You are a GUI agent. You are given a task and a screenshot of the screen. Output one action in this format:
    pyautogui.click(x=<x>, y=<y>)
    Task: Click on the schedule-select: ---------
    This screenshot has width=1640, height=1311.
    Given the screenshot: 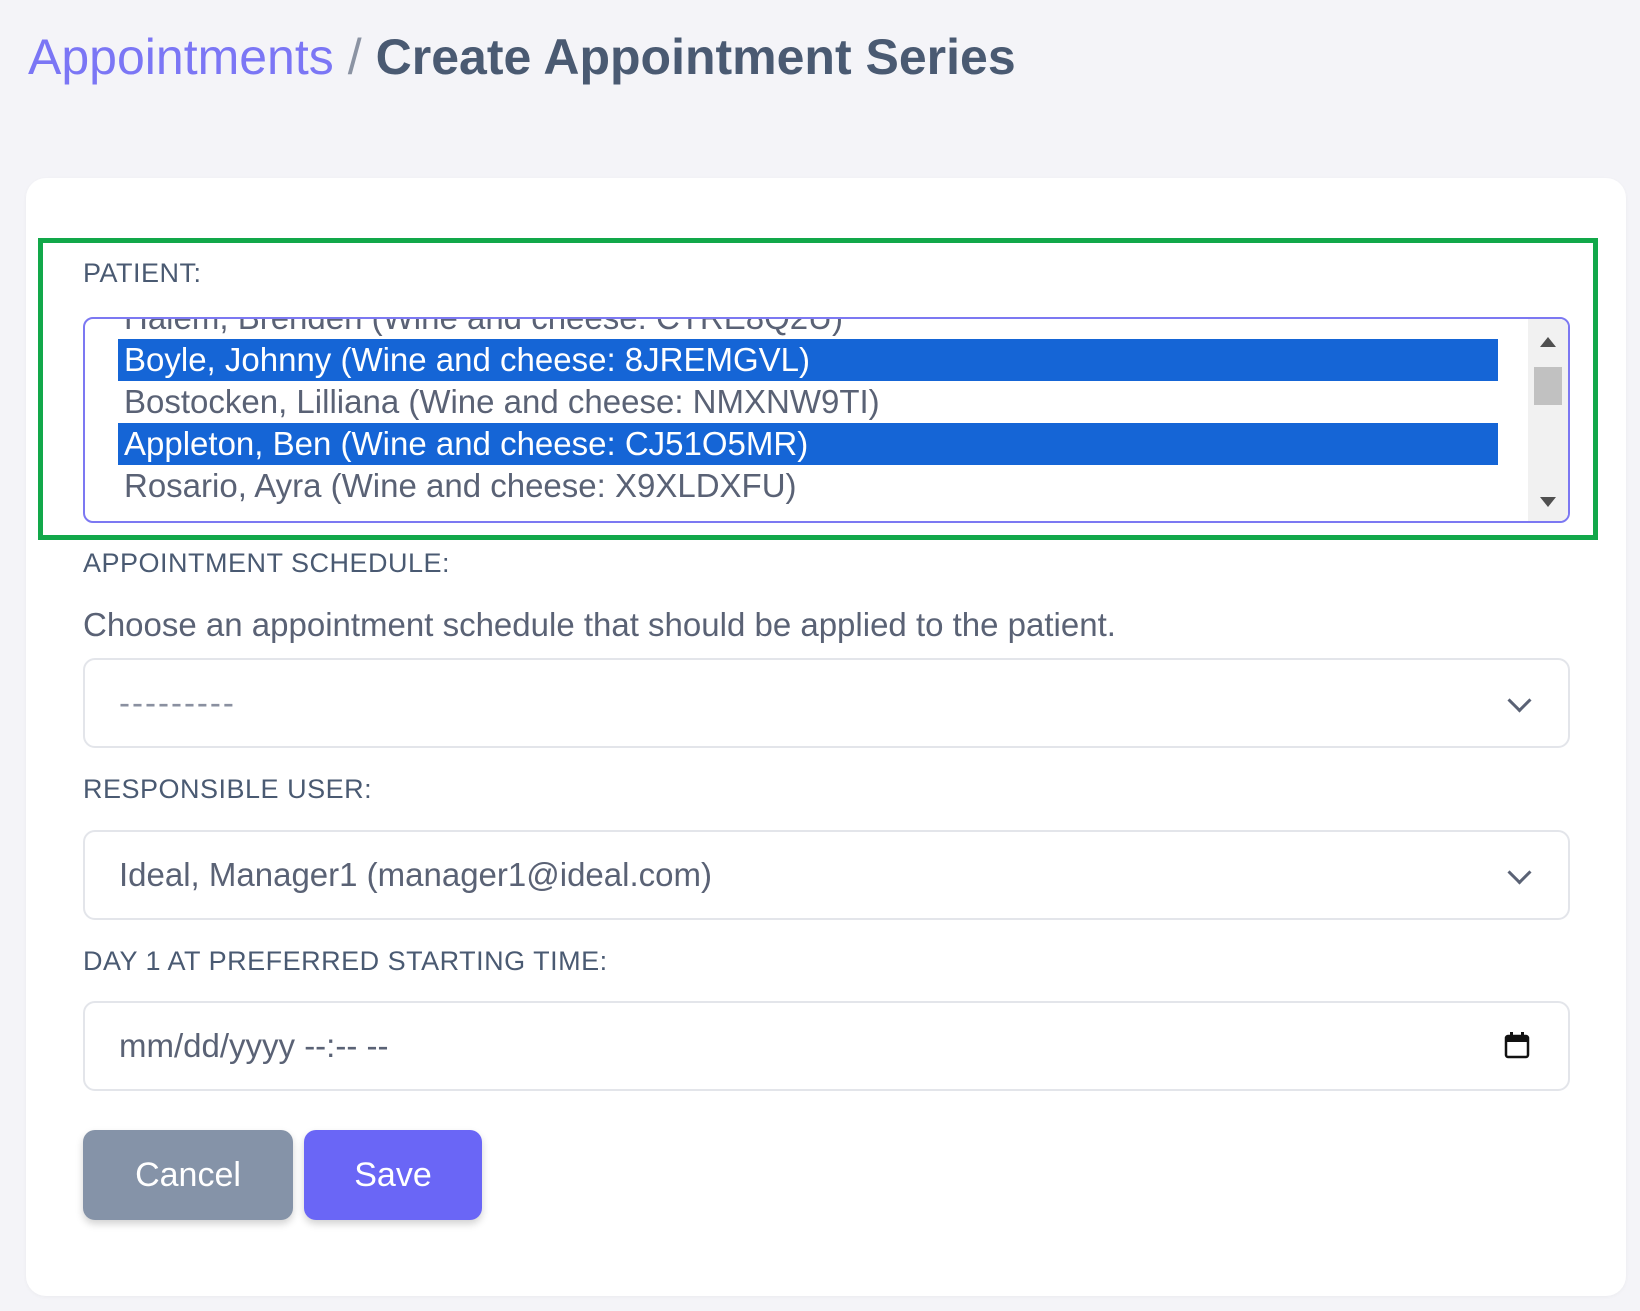 What is the action you would take?
    pyautogui.click(x=826, y=703)
    